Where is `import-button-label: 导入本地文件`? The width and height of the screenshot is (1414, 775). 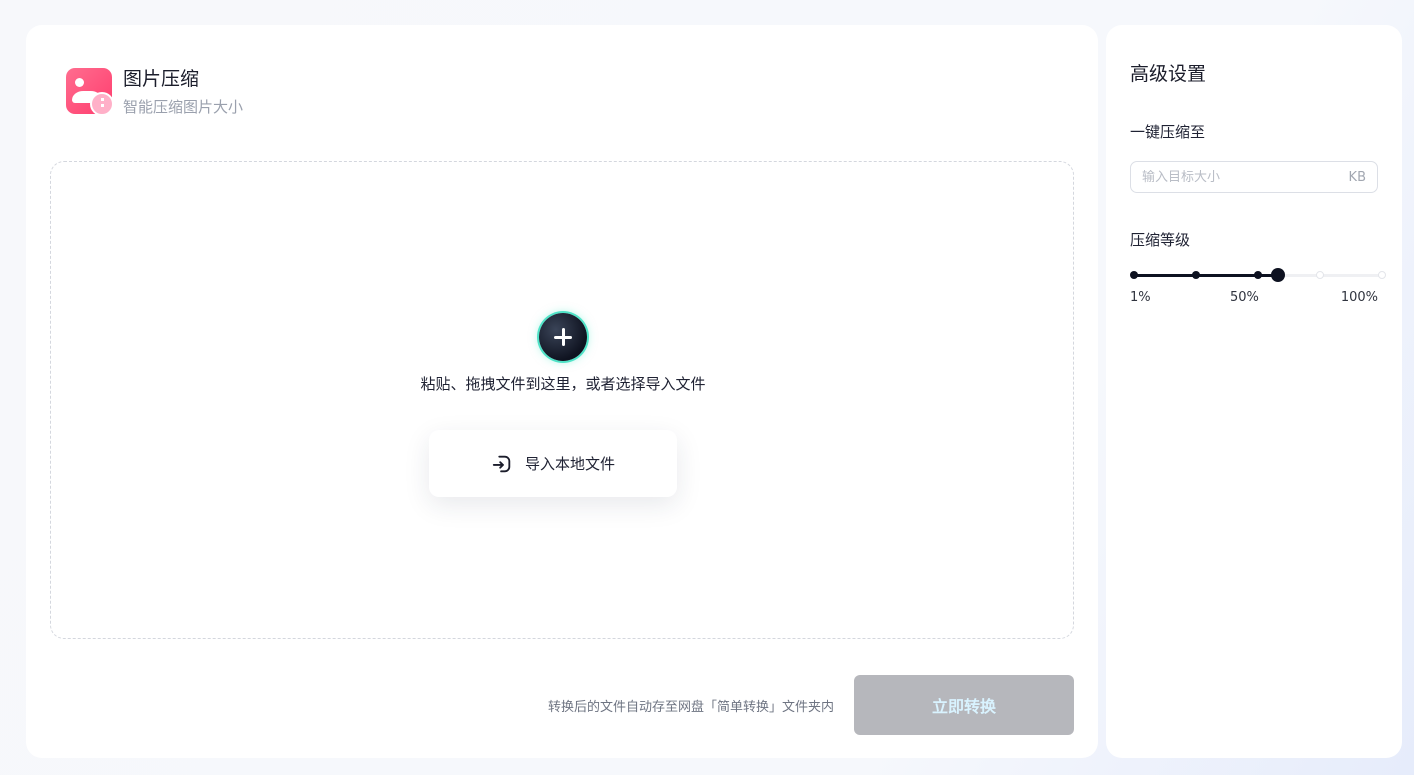
import-button-label: 导入本地文件 is located at coordinates (569, 464).